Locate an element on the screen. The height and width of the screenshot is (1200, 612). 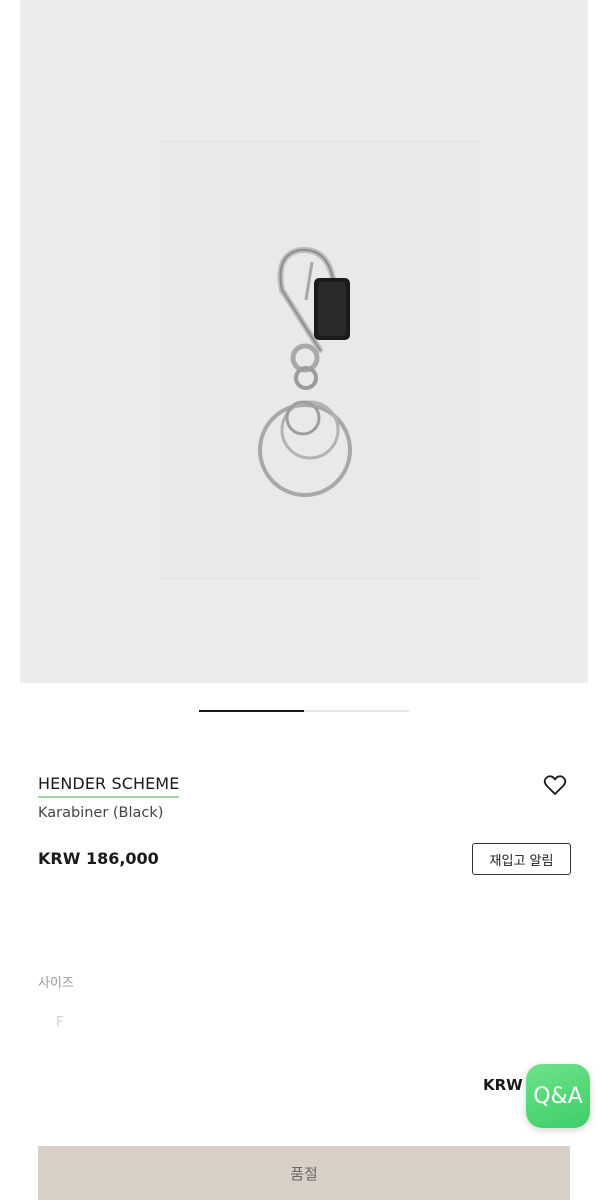
size-option-f: F is located at coordinates (59, 1023).